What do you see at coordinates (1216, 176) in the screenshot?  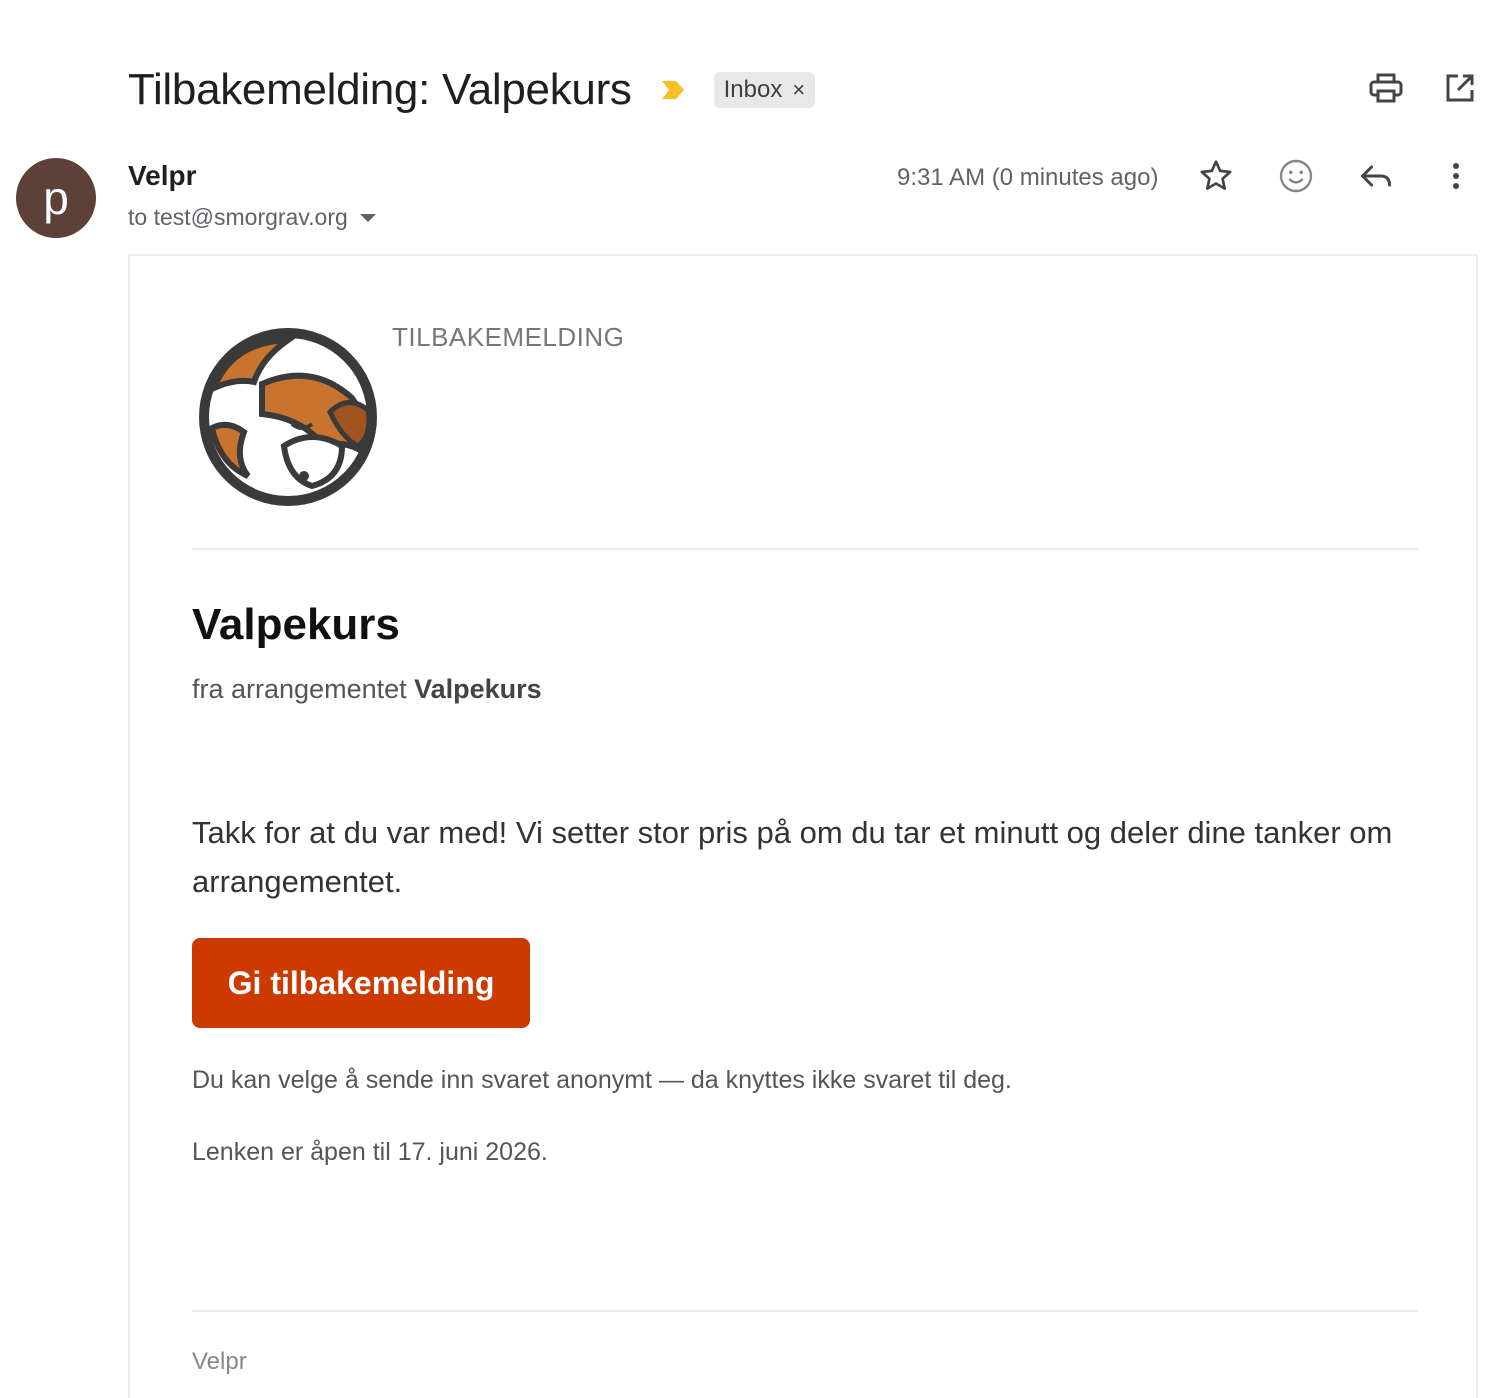 I see `star-icon` at bounding box center [1216, 176].